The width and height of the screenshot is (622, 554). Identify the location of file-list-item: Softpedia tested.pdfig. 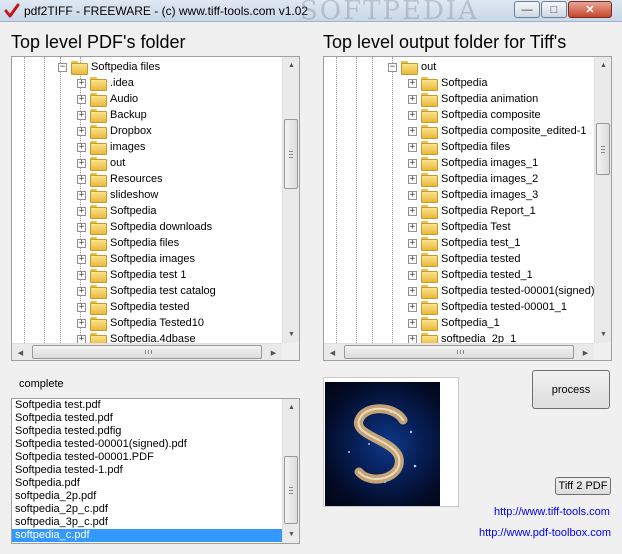
(147, 431).